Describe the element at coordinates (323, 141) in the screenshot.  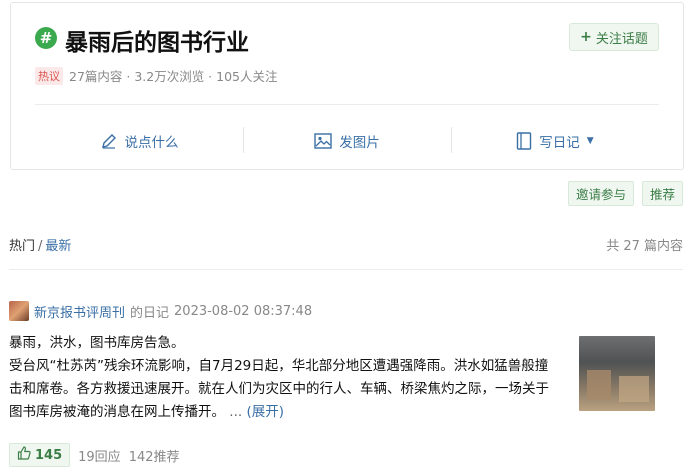
I see `image-icon` at that location.